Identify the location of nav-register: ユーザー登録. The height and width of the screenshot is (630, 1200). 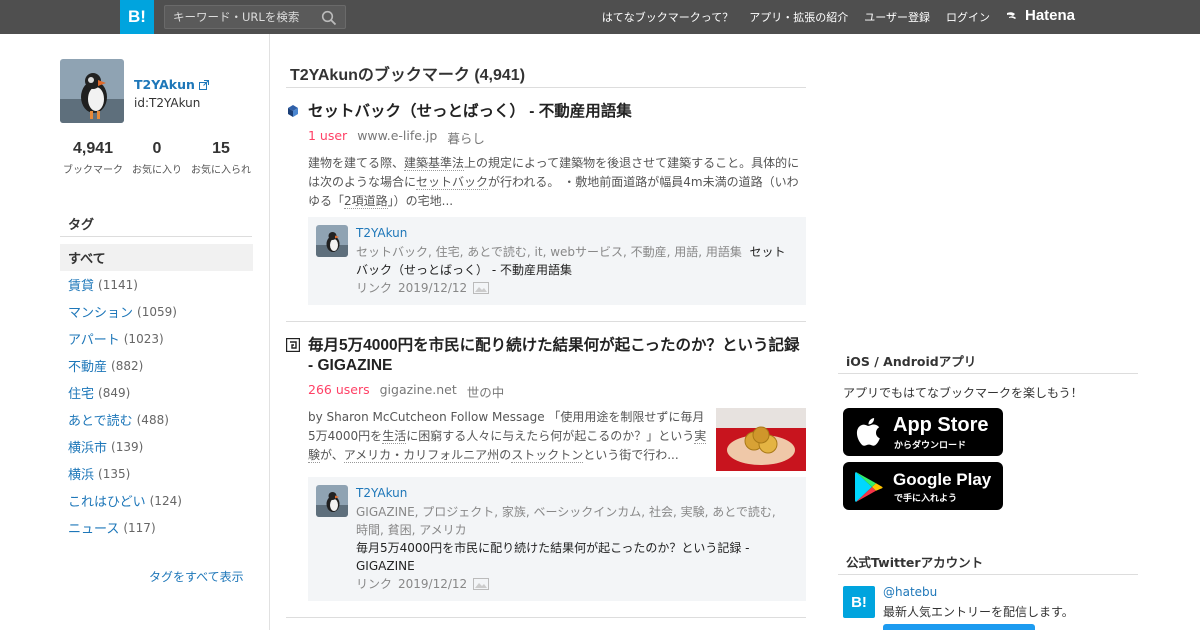
(897, 17).